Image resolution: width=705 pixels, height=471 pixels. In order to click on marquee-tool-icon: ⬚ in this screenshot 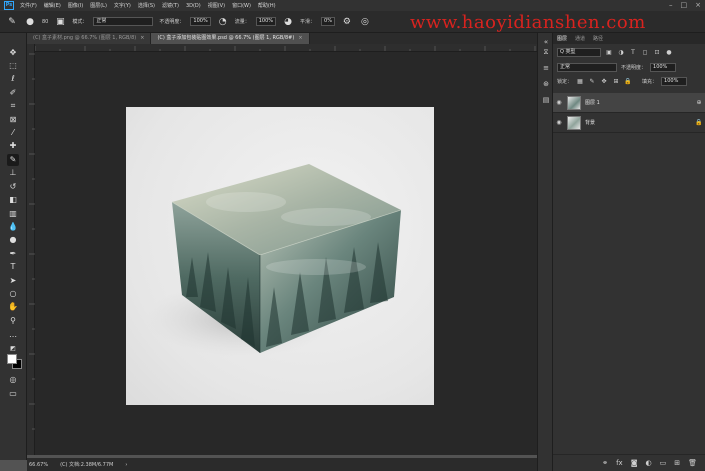, I will do `click(13, 66)`.